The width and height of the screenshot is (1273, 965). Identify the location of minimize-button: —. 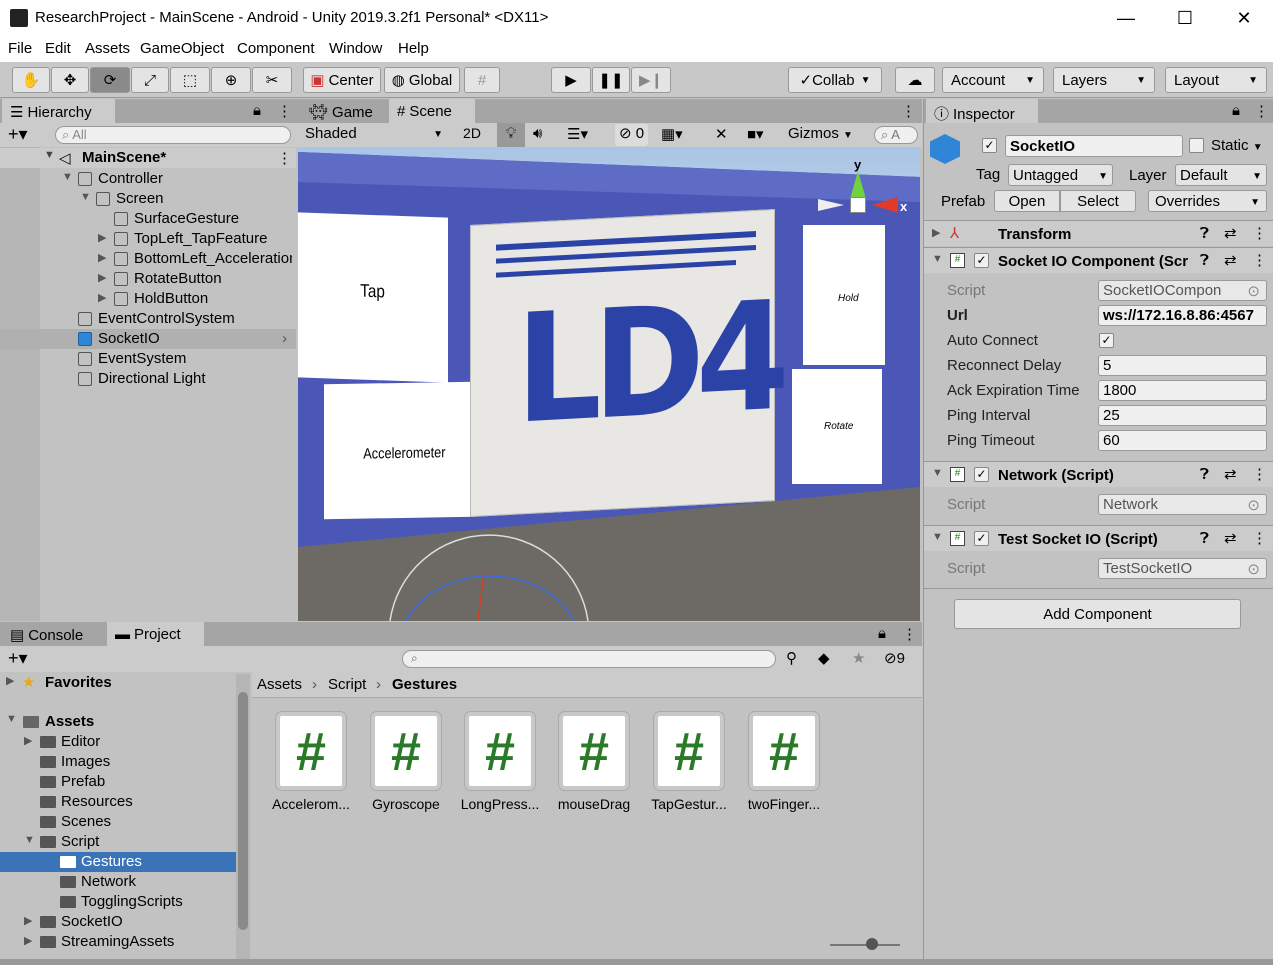
(1126, 18).